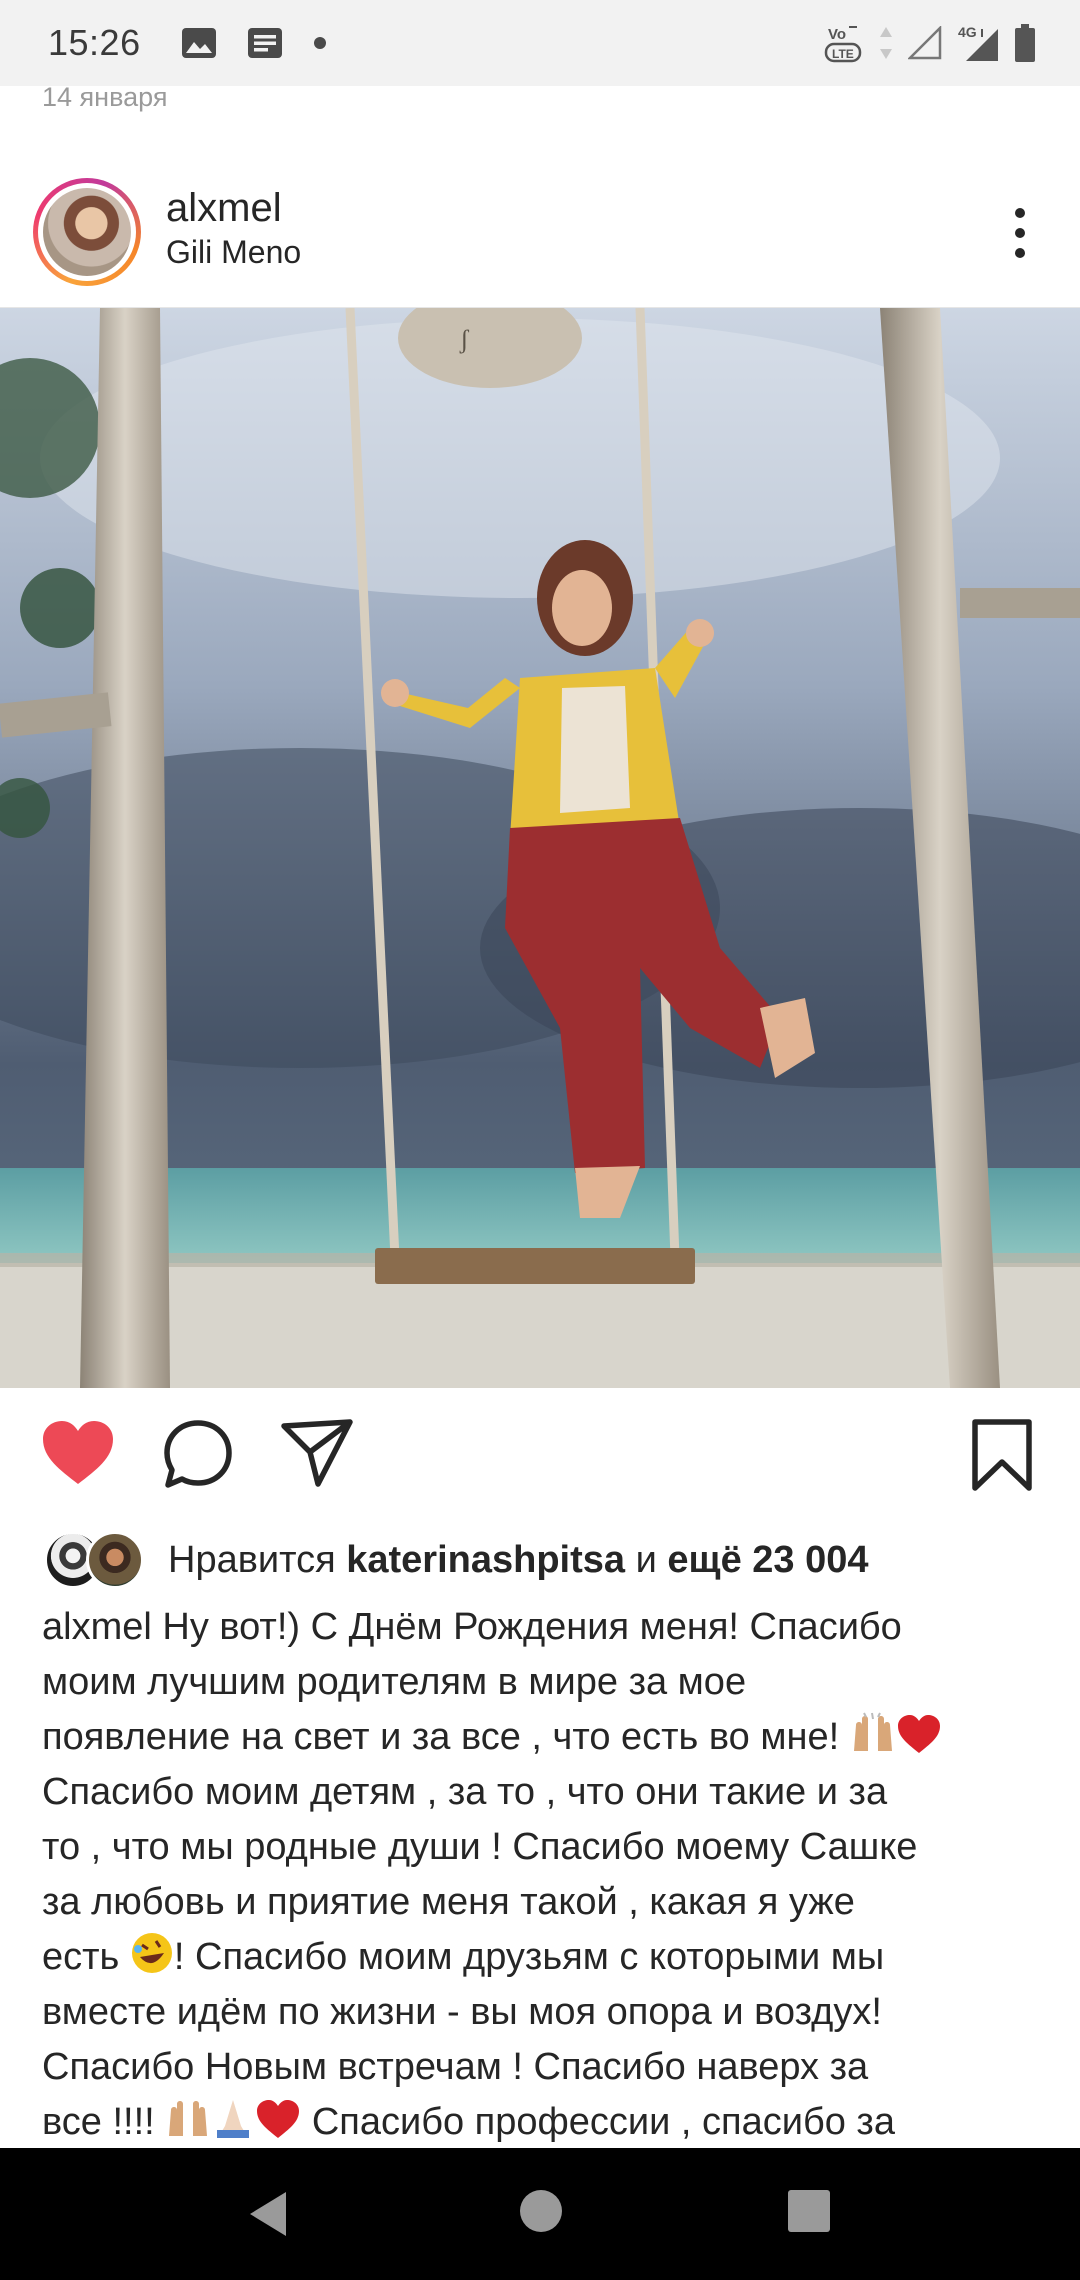  What do you see at coordinates (603, 2122) in the screenshot?
I see `caption-text: Спасибо профессии , спасибо за` at bounding box center [603, 2122].